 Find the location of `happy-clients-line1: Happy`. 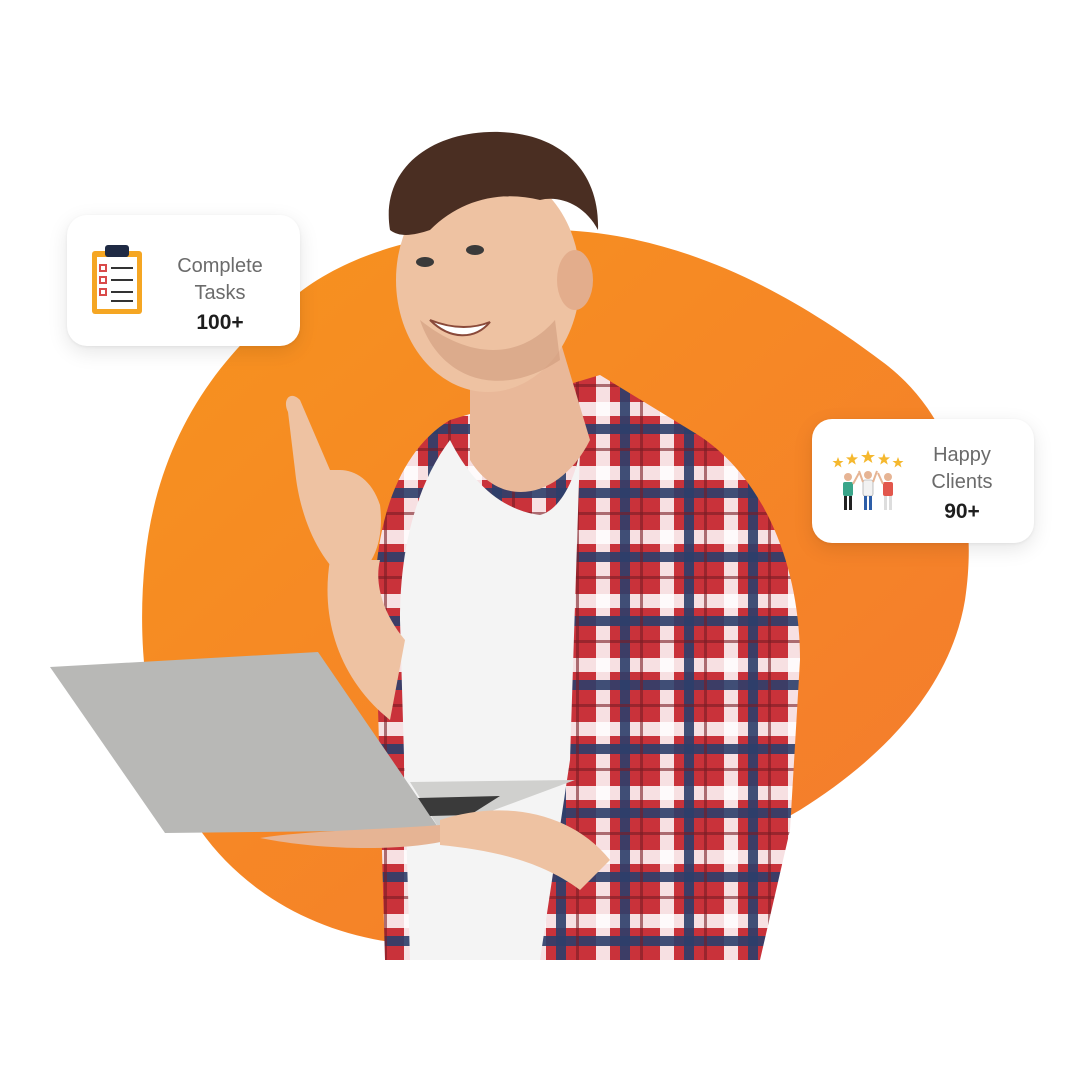

happy-clients-line1: Happy is located at coordinates (962, 455).